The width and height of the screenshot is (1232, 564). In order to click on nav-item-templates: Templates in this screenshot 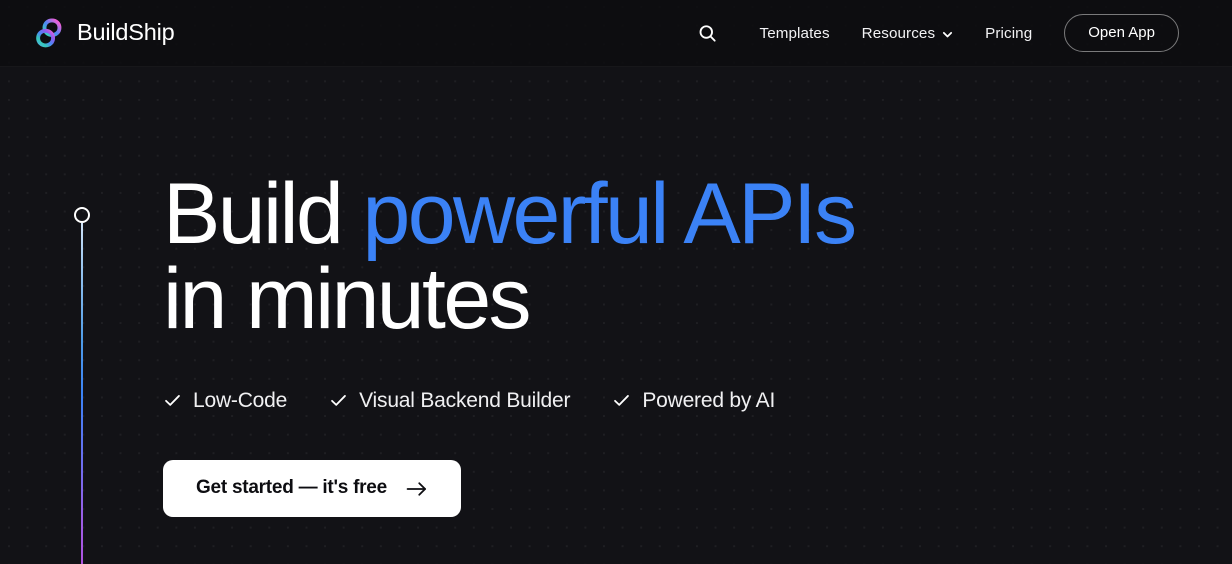, I will do `click(795, 33)`.